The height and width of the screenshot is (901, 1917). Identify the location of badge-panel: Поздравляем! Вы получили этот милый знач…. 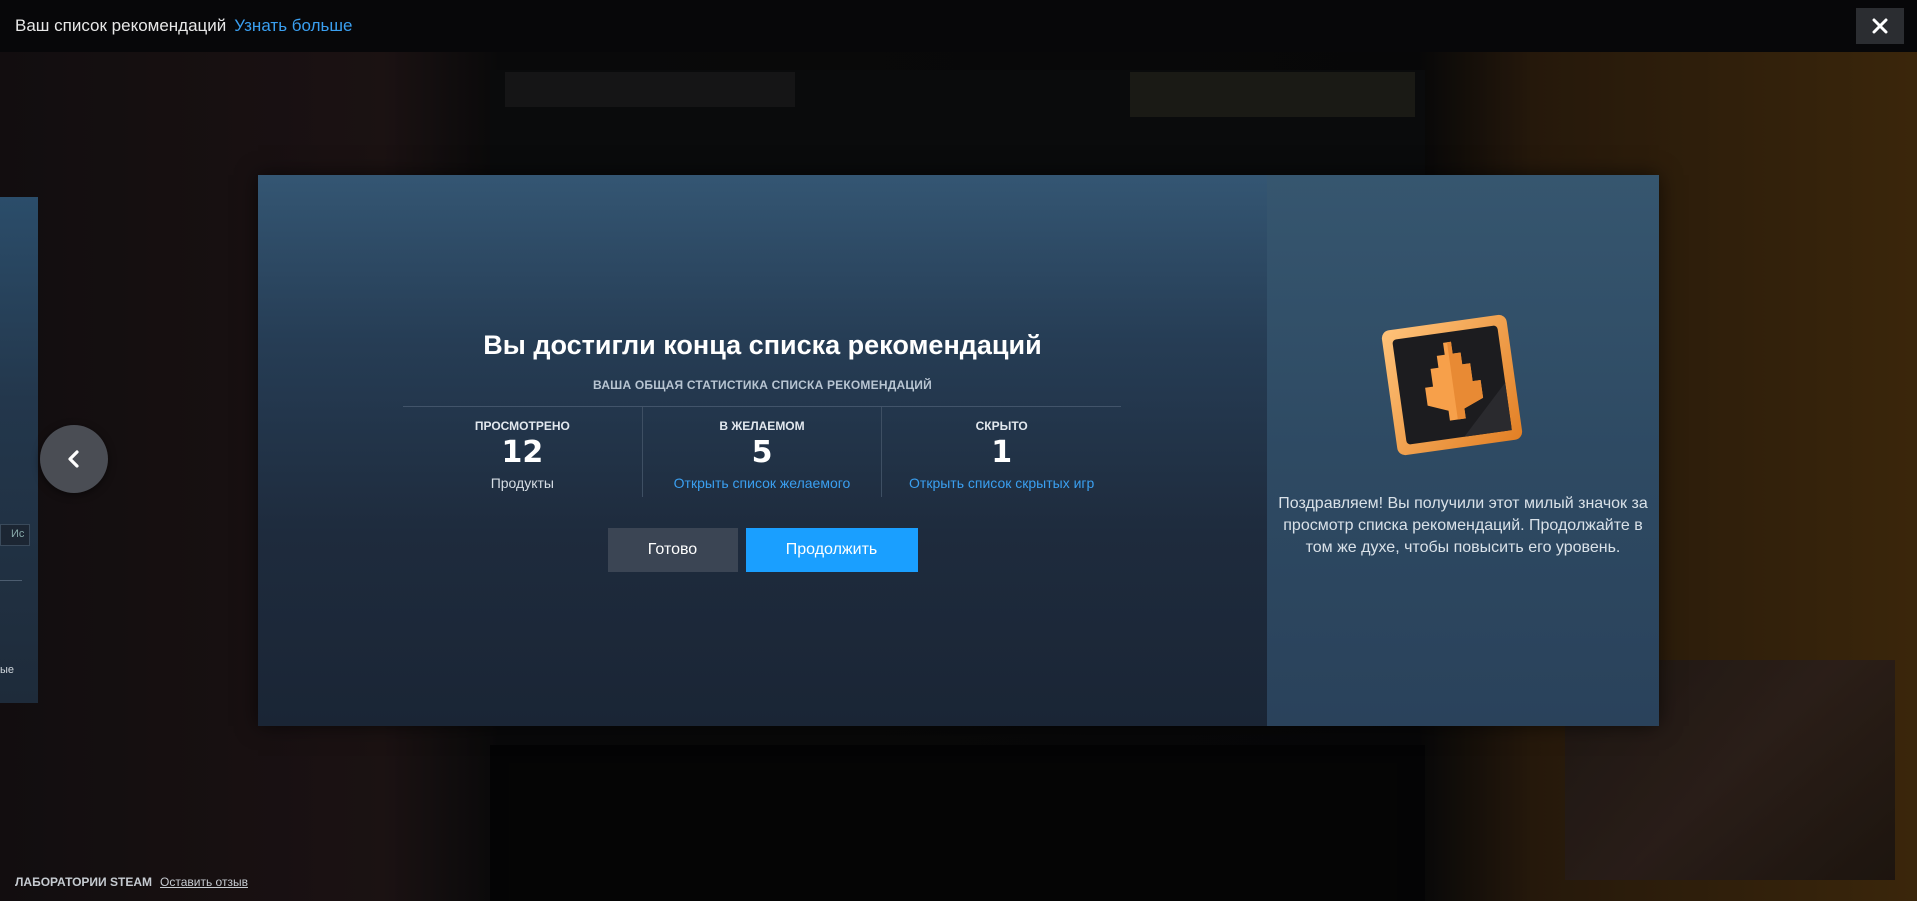
(1463, 450).